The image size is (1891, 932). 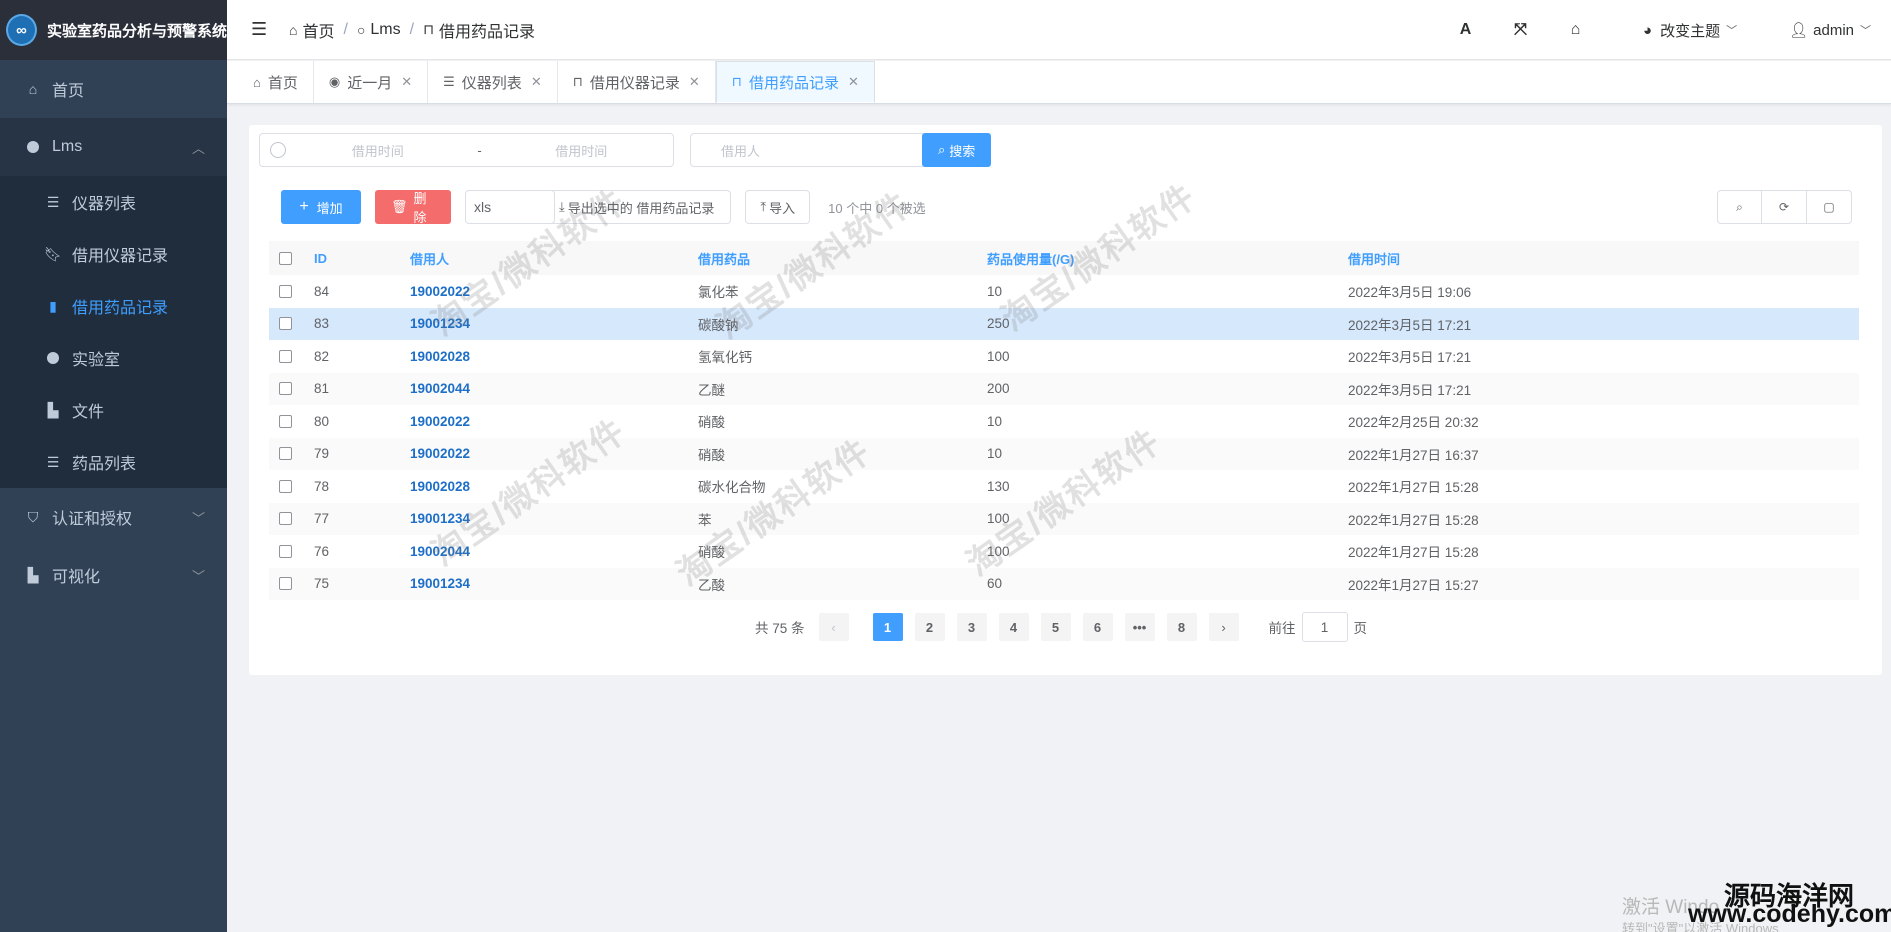 What do you see at coordinates (1410, 390) in the screenshot?
I see `cell-time: 2022年3月5日 17:21` at bounding box center [1410, 390].